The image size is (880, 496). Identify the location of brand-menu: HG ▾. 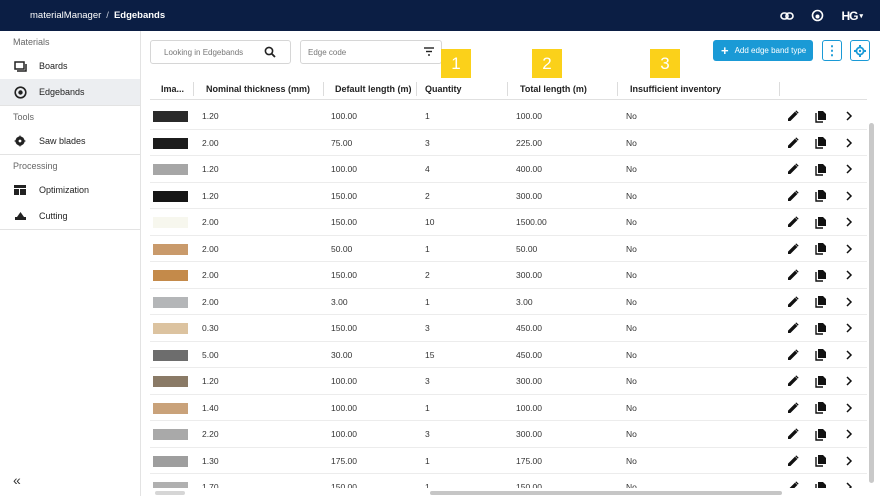
(851, 16).